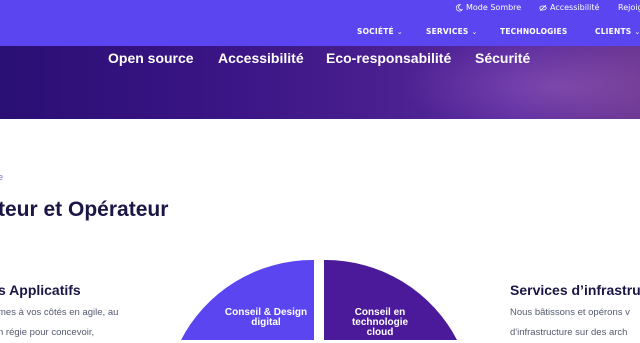  Describe the element at coordinates (320, 9) in the screenshot. I see `utility-bar: Mode Sombre Accessibilité Rejoig` at that location.